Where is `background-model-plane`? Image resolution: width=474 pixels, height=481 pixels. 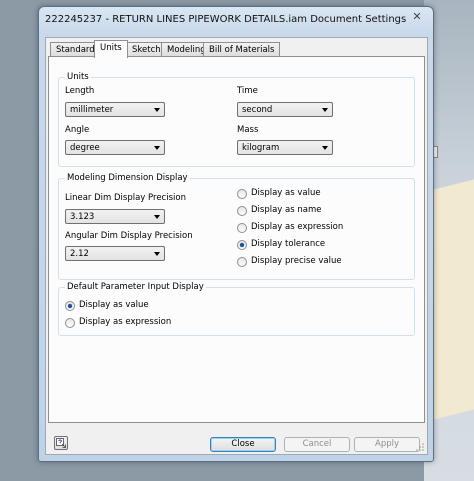 background-model-plane is located at coordinates (453, 299).